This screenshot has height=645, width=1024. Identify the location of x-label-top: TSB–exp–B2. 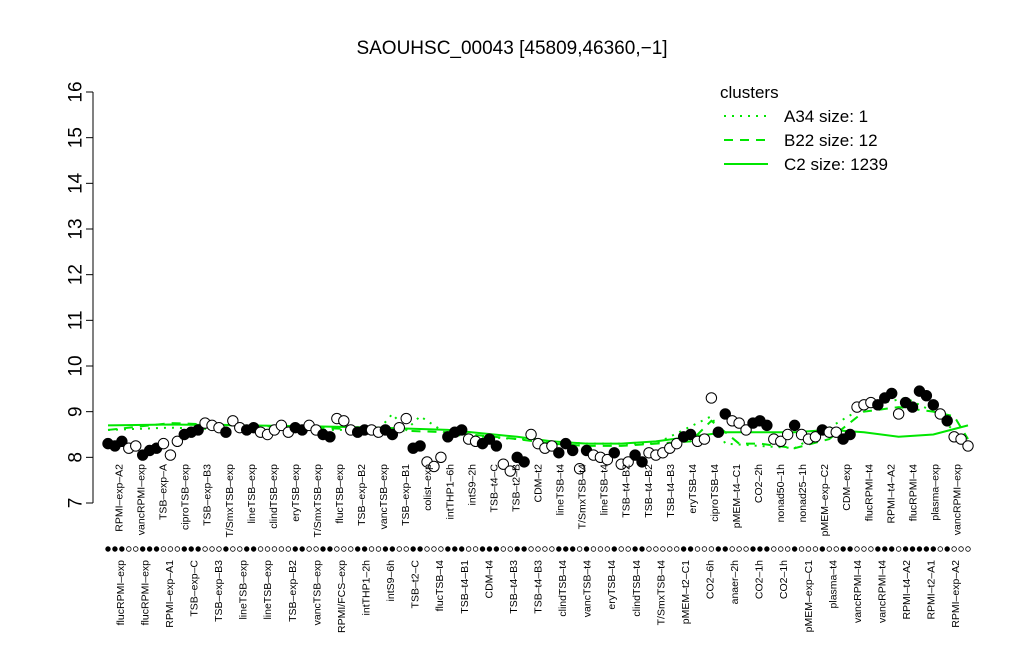
(362, 495).